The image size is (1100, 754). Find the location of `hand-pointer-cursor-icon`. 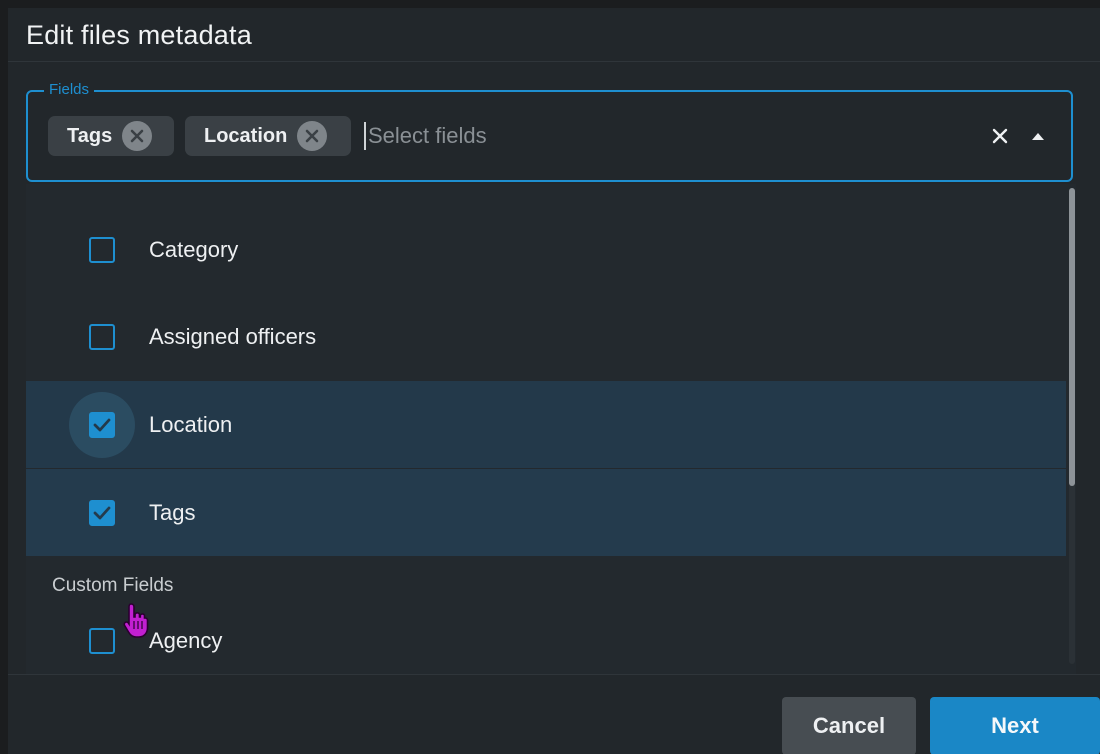

hand-pointer-cursor-icon is located at coordinates (136, 620).